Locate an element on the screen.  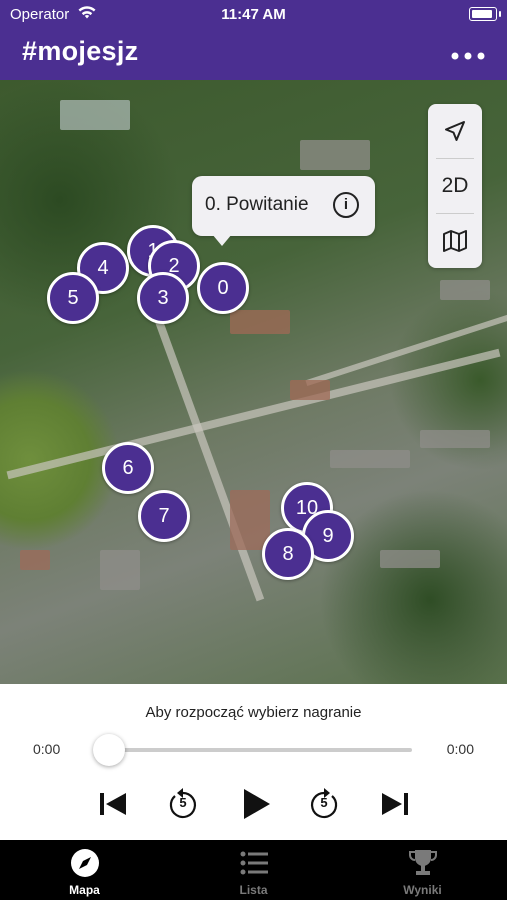
marker-callout: 0. Powitanie i is located at coordinates (283, 211).